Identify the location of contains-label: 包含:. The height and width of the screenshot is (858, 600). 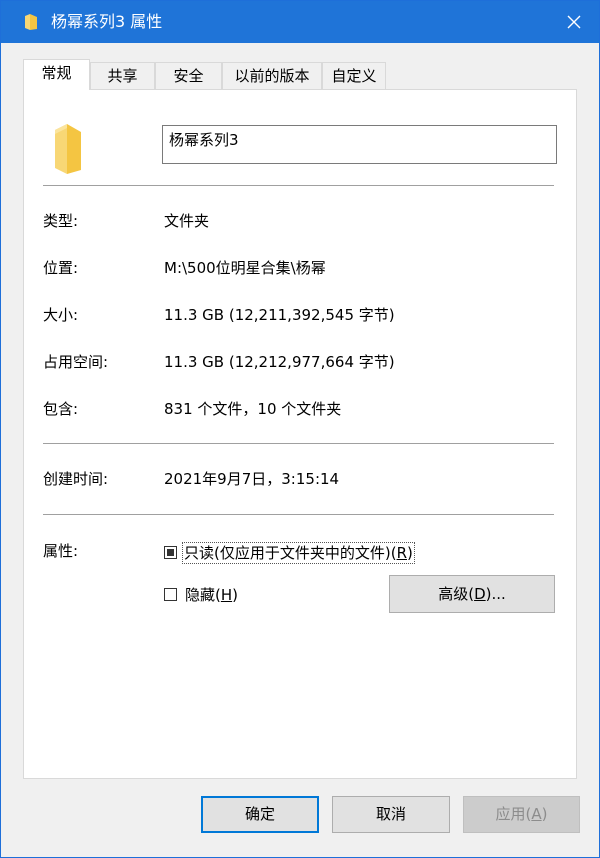
(61, 409).